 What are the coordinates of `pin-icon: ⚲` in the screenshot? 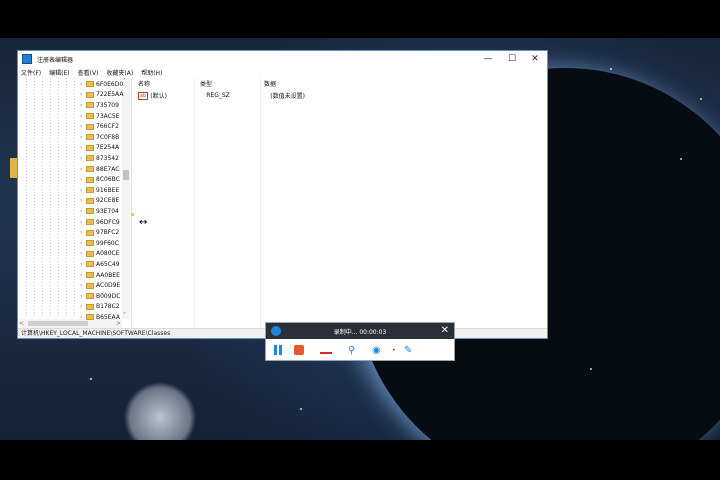 It's located at (351, 350).